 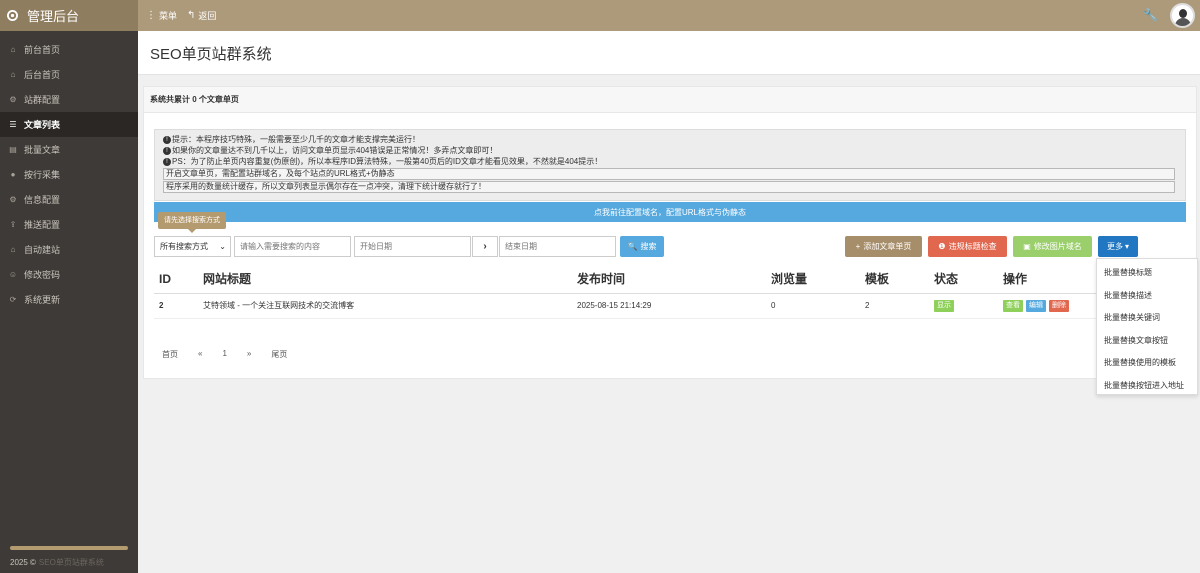 What do you see at coordinates (942, 246) in the screenshot?
I see `info-icon: ❶` at bounding box center [942, 246].